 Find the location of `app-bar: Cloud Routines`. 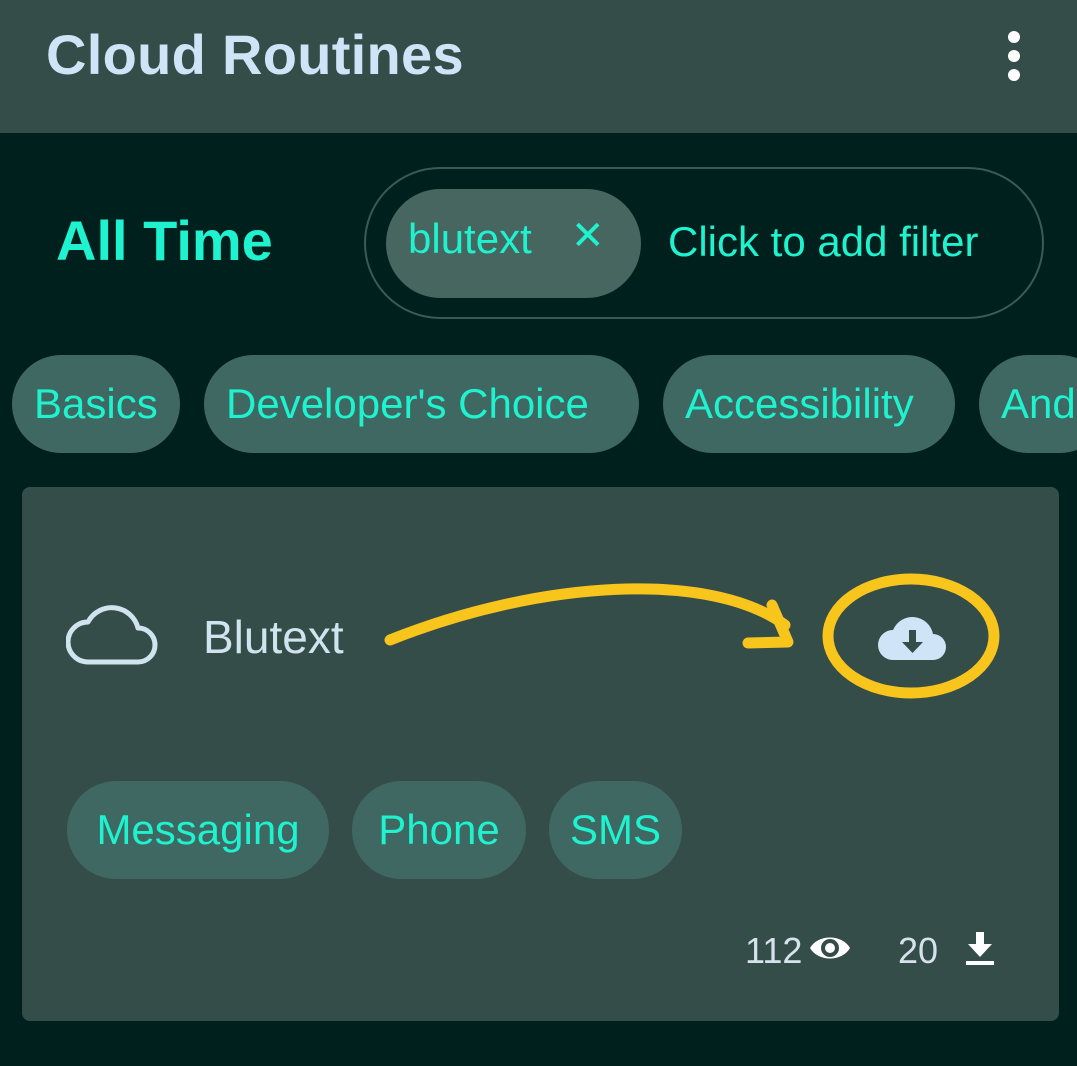

app-bar: Cloud Routines is located at coordinates (538, 66).